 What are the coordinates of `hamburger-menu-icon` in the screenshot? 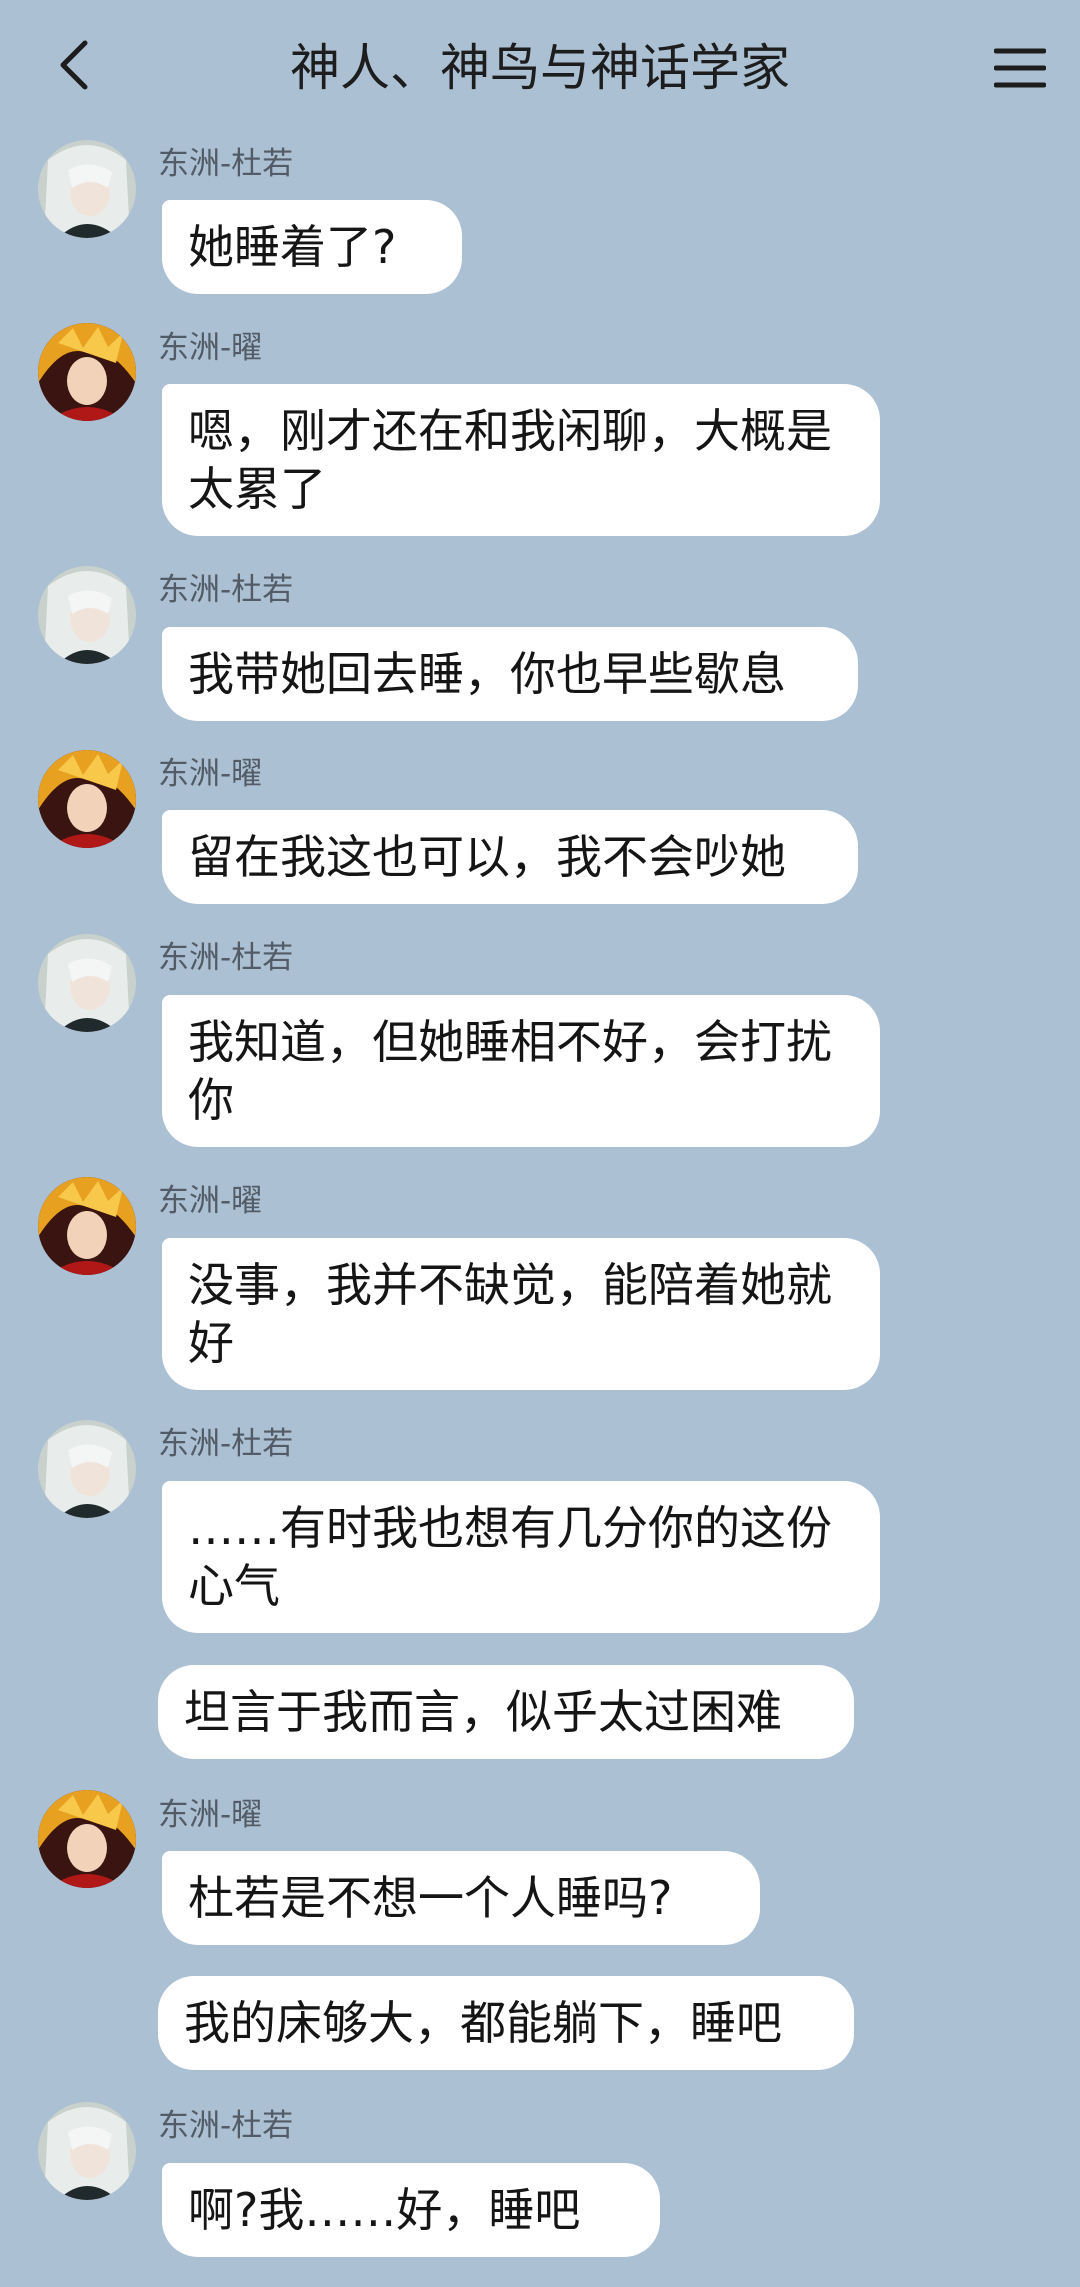 It's located at (1020, 68).